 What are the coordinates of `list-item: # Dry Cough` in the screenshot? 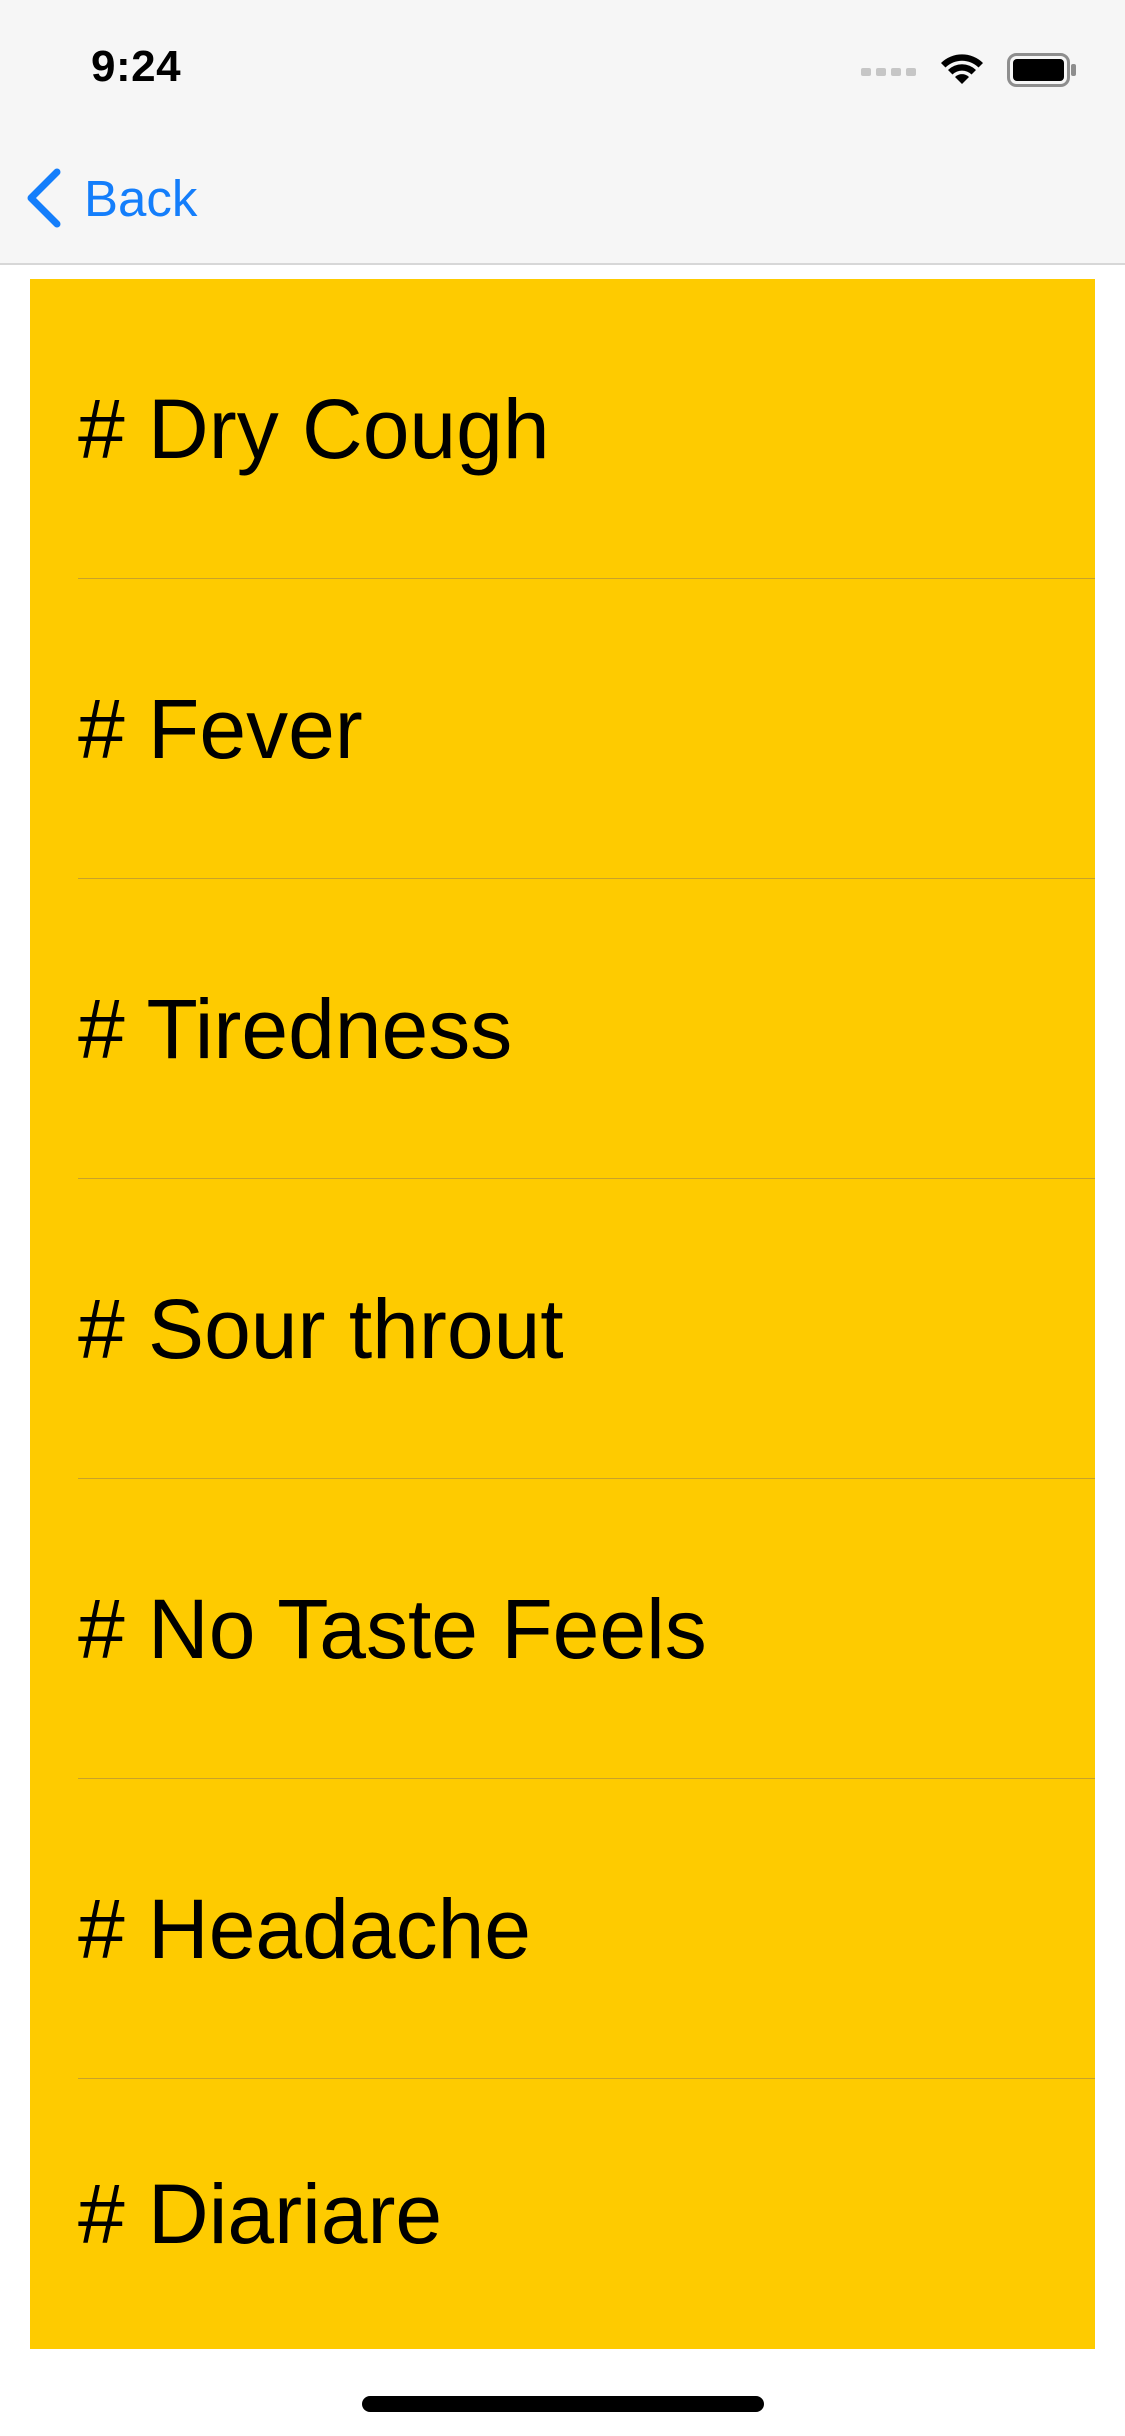 It's located at (562, 429).